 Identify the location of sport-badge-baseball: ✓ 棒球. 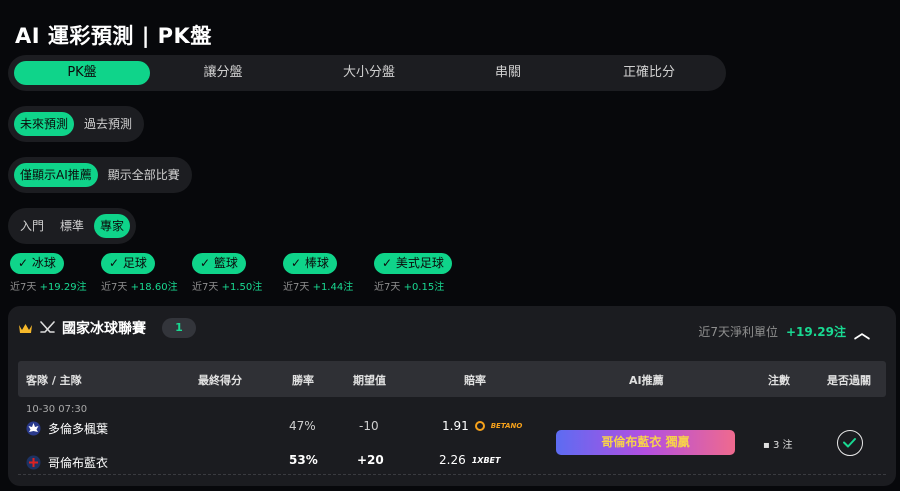
(310, 263).